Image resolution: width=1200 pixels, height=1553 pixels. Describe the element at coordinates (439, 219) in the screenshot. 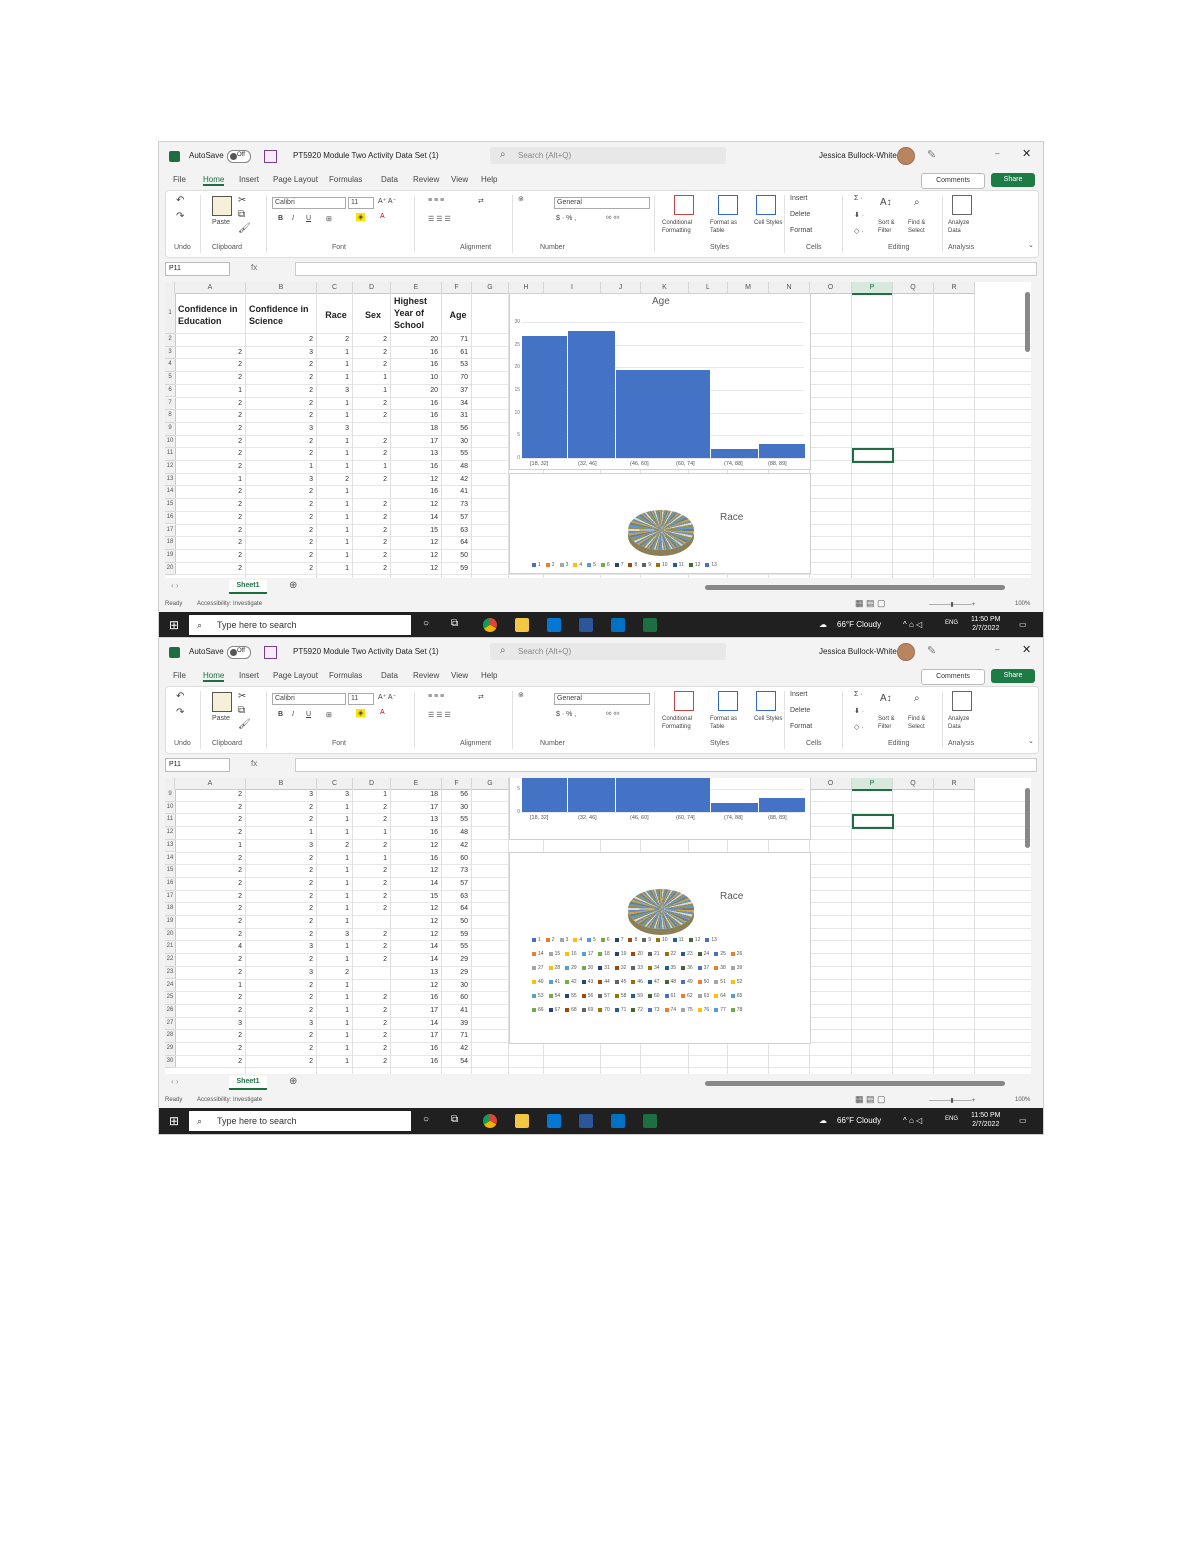

I see `align-left-icon: ☰ ☰ ☰` at that location.